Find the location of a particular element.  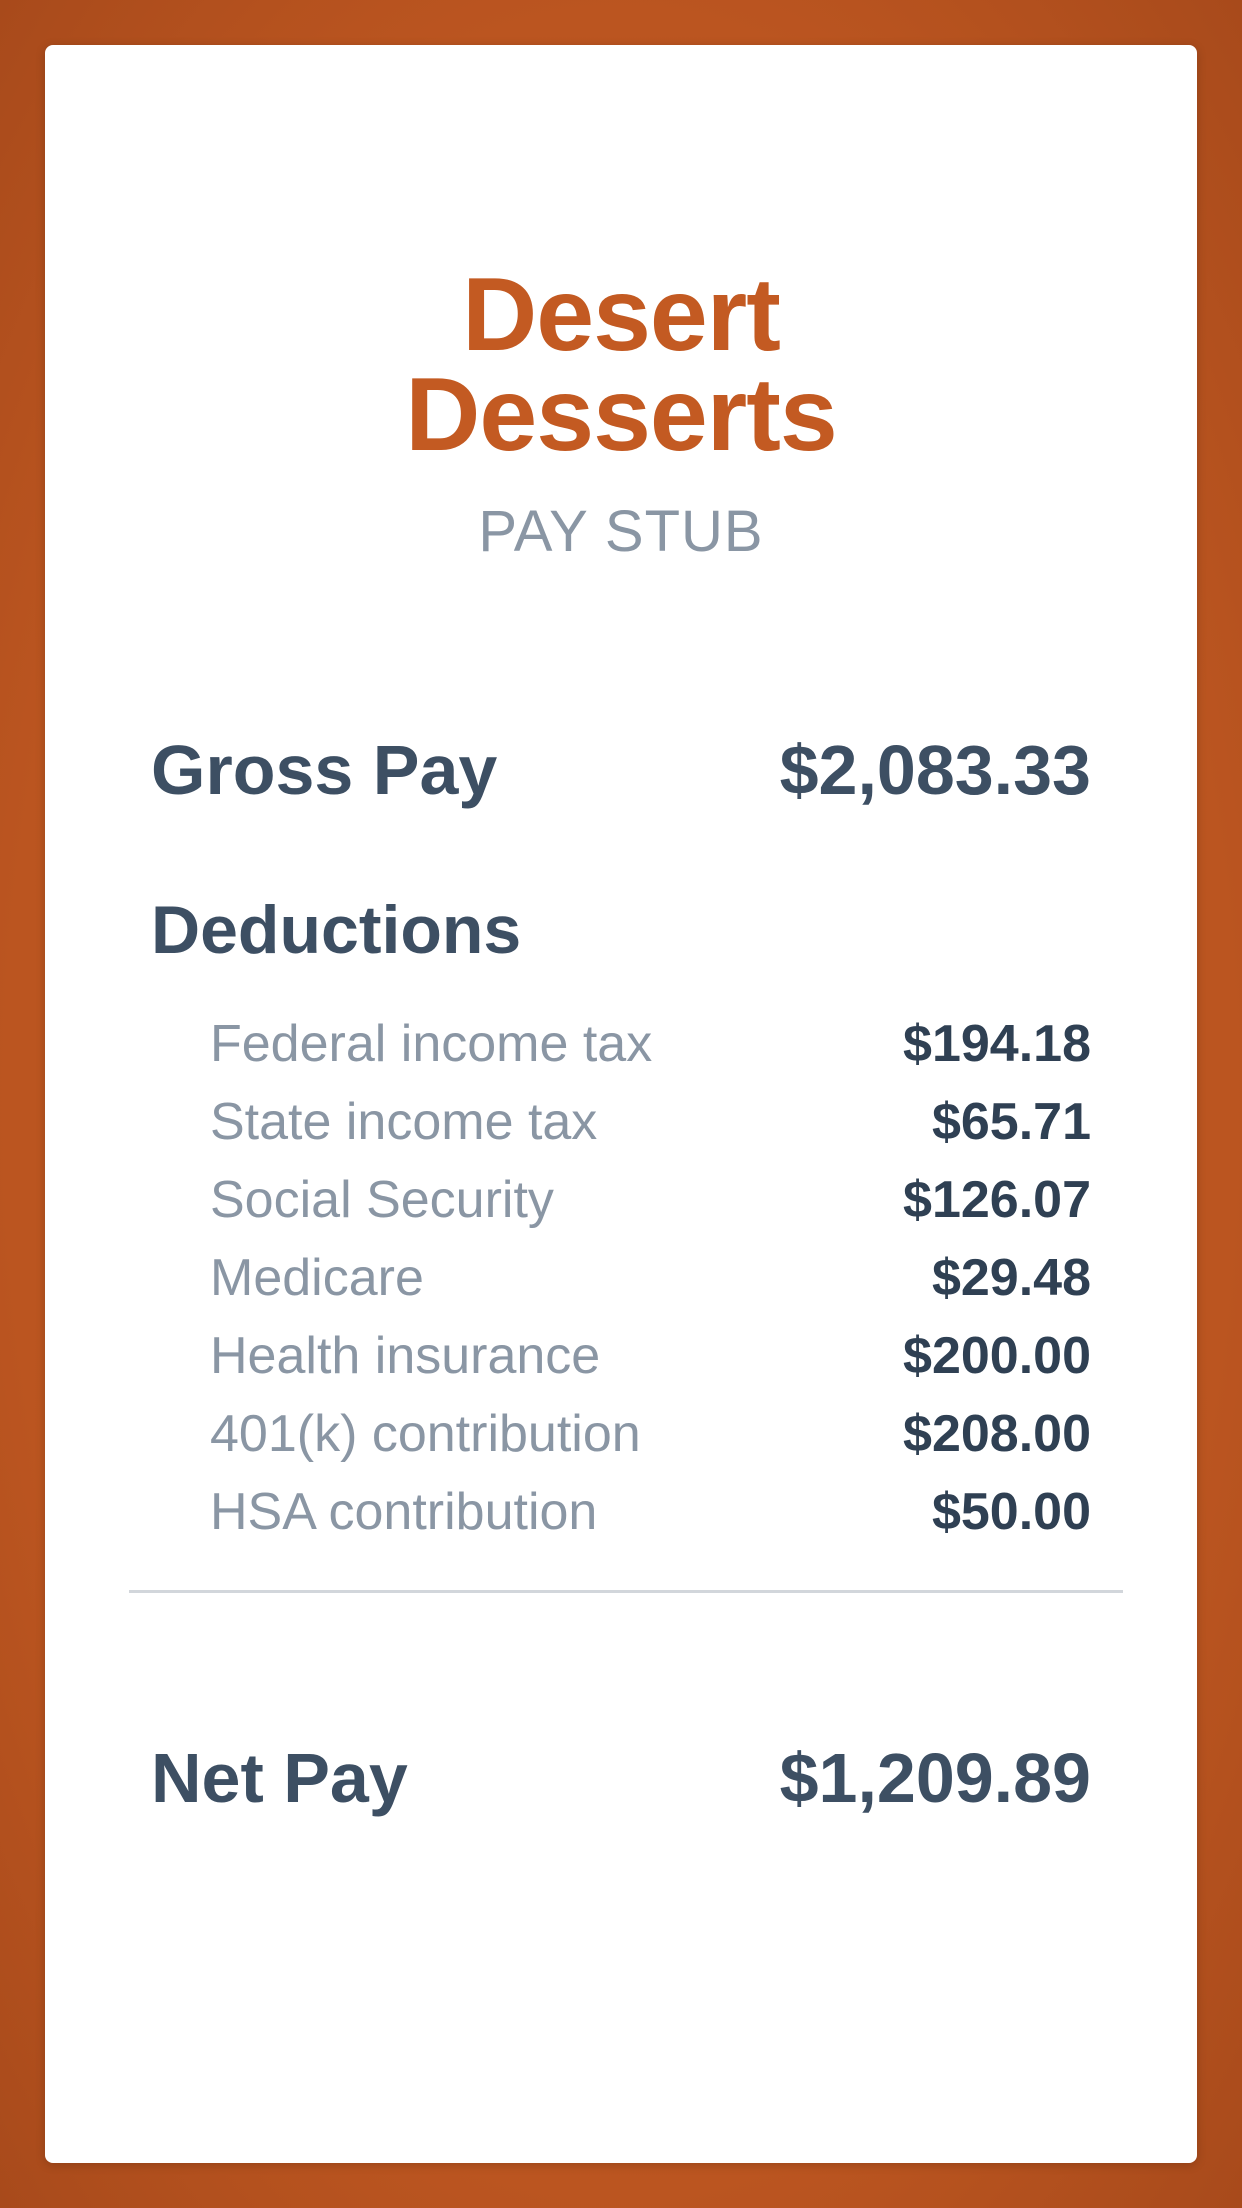

deduction-label: Federal income tax is located at coordinates (431, 1044).